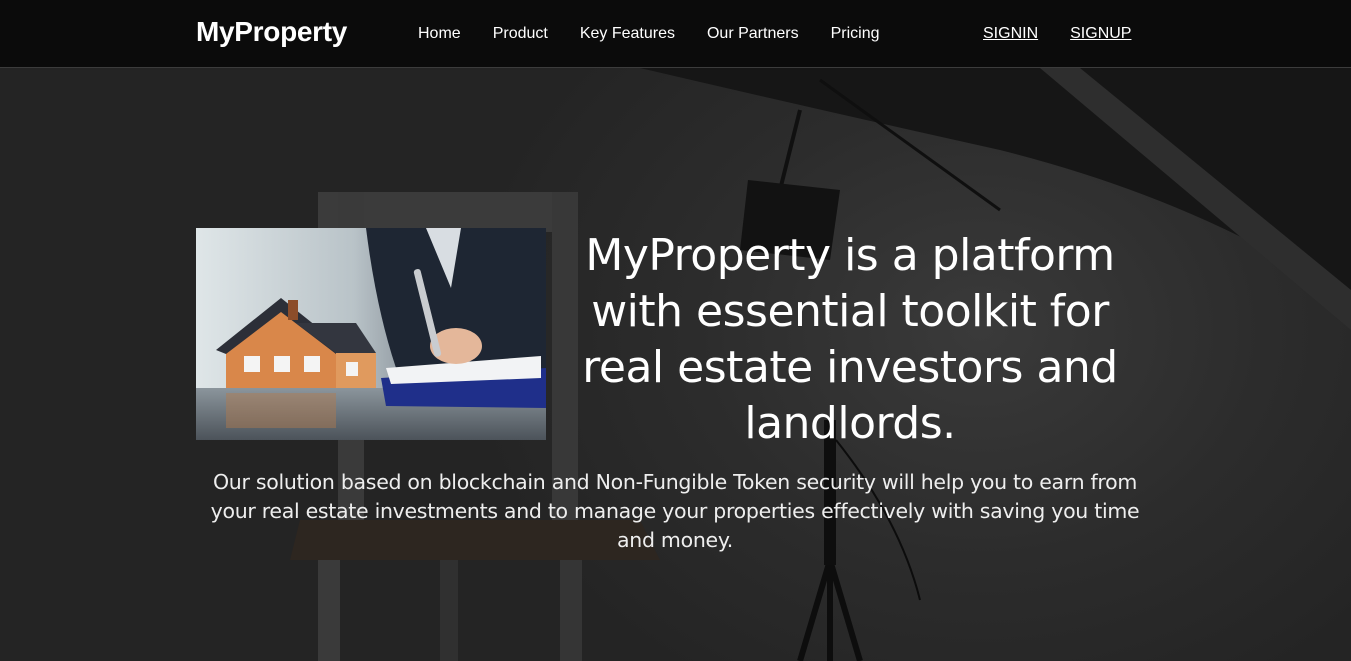 Image resolution: width=1351 pixels, height=661 pixels. Describe the element at coordinates (1010, 34) in the screenshot. I see `signin-link: SIGNIN` at that location.